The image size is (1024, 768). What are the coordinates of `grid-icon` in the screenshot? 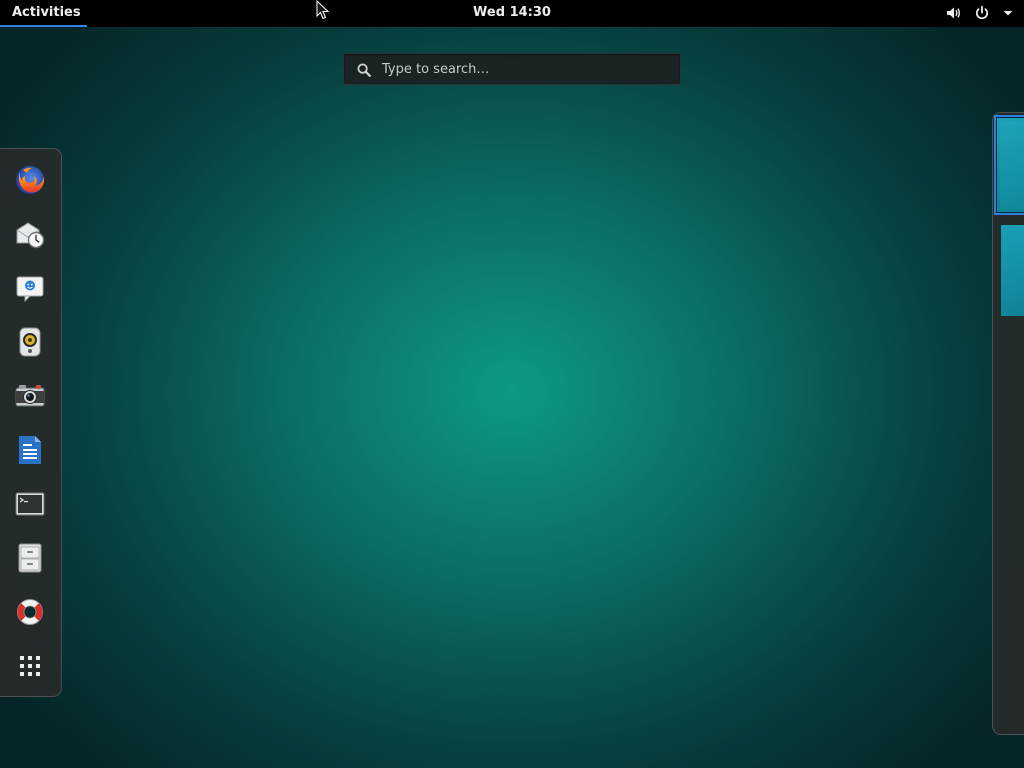 It's located at (30, 666).